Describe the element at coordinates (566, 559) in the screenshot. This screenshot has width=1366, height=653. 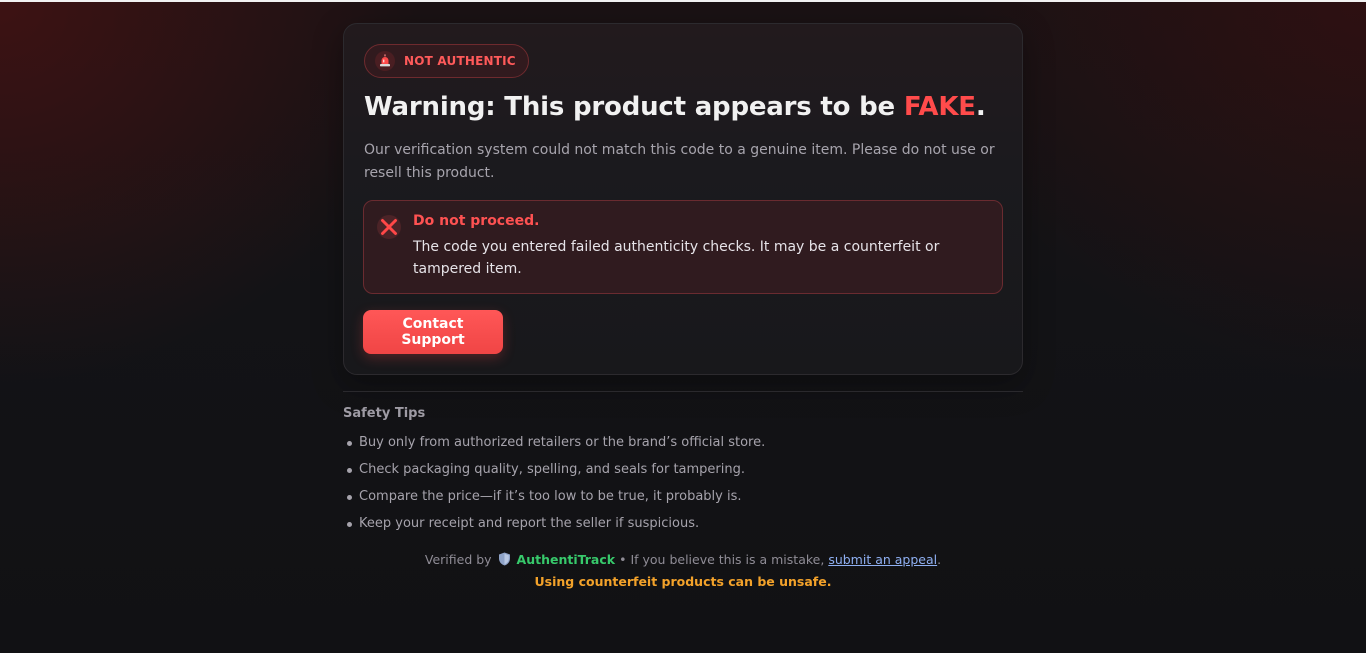
I see `brand-name: AuthentiTrack` at that location.